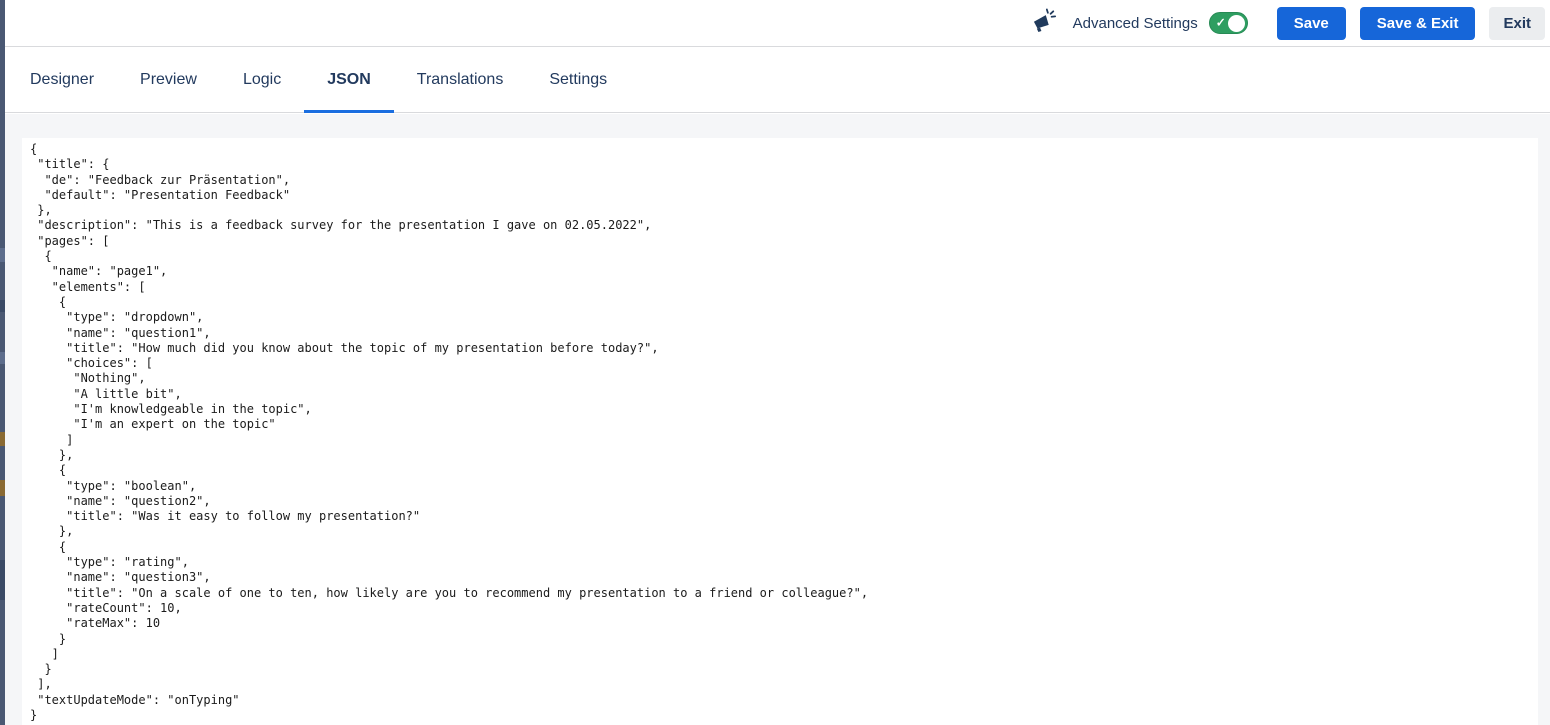 The width and height of the screenshot is (1550, 725). What do you see at coordinates (1517, 23) in the screenshot?
I see `exit-button: Exit` at bounding box center [1517, 23].